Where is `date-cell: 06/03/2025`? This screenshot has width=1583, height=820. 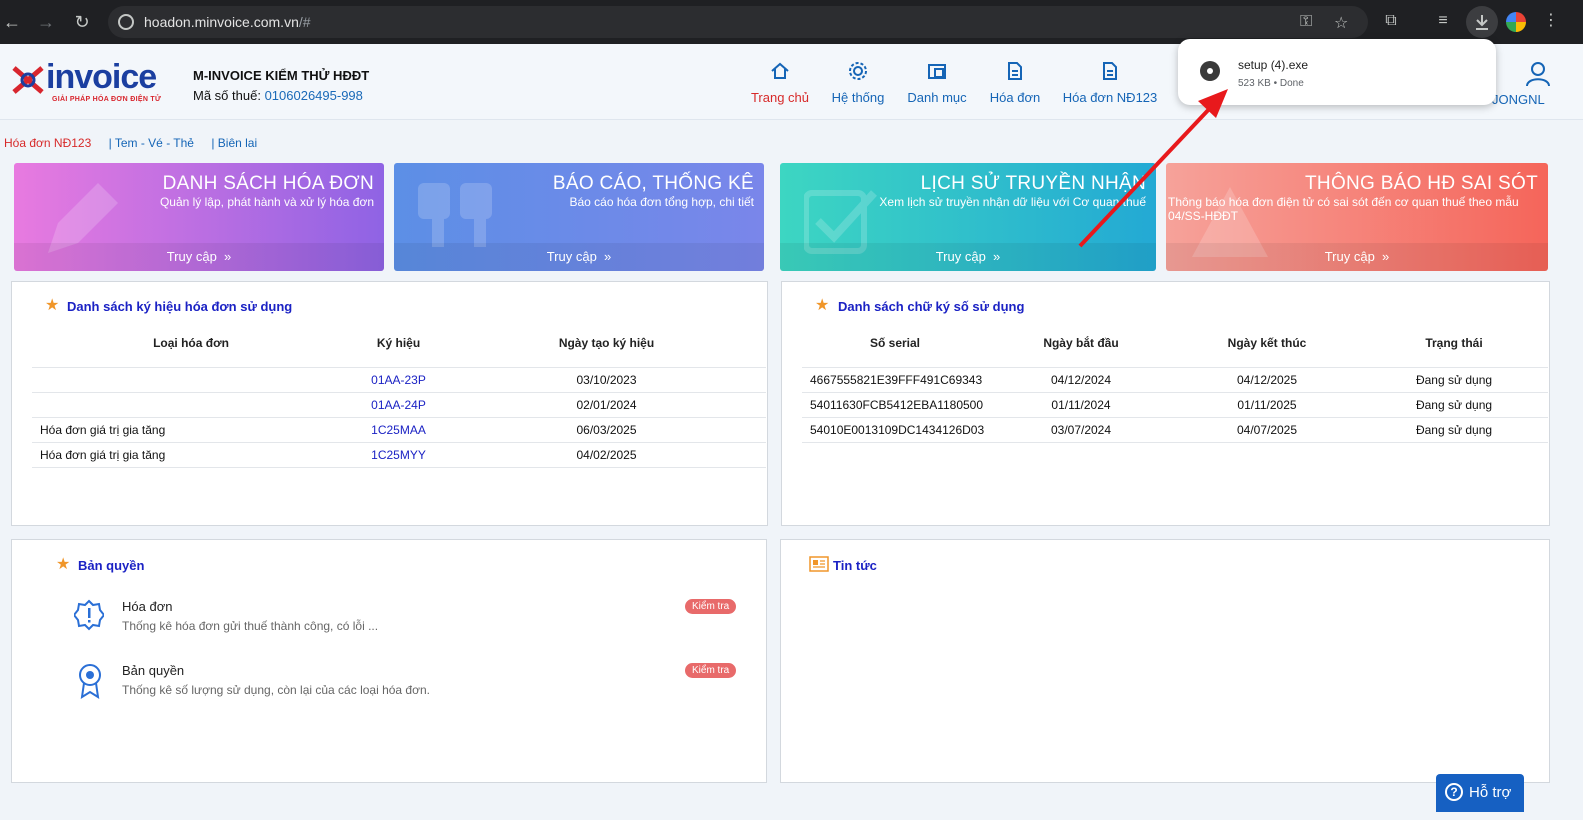 date-cell: 06/03/2025 is located at coordinates (606, 429).